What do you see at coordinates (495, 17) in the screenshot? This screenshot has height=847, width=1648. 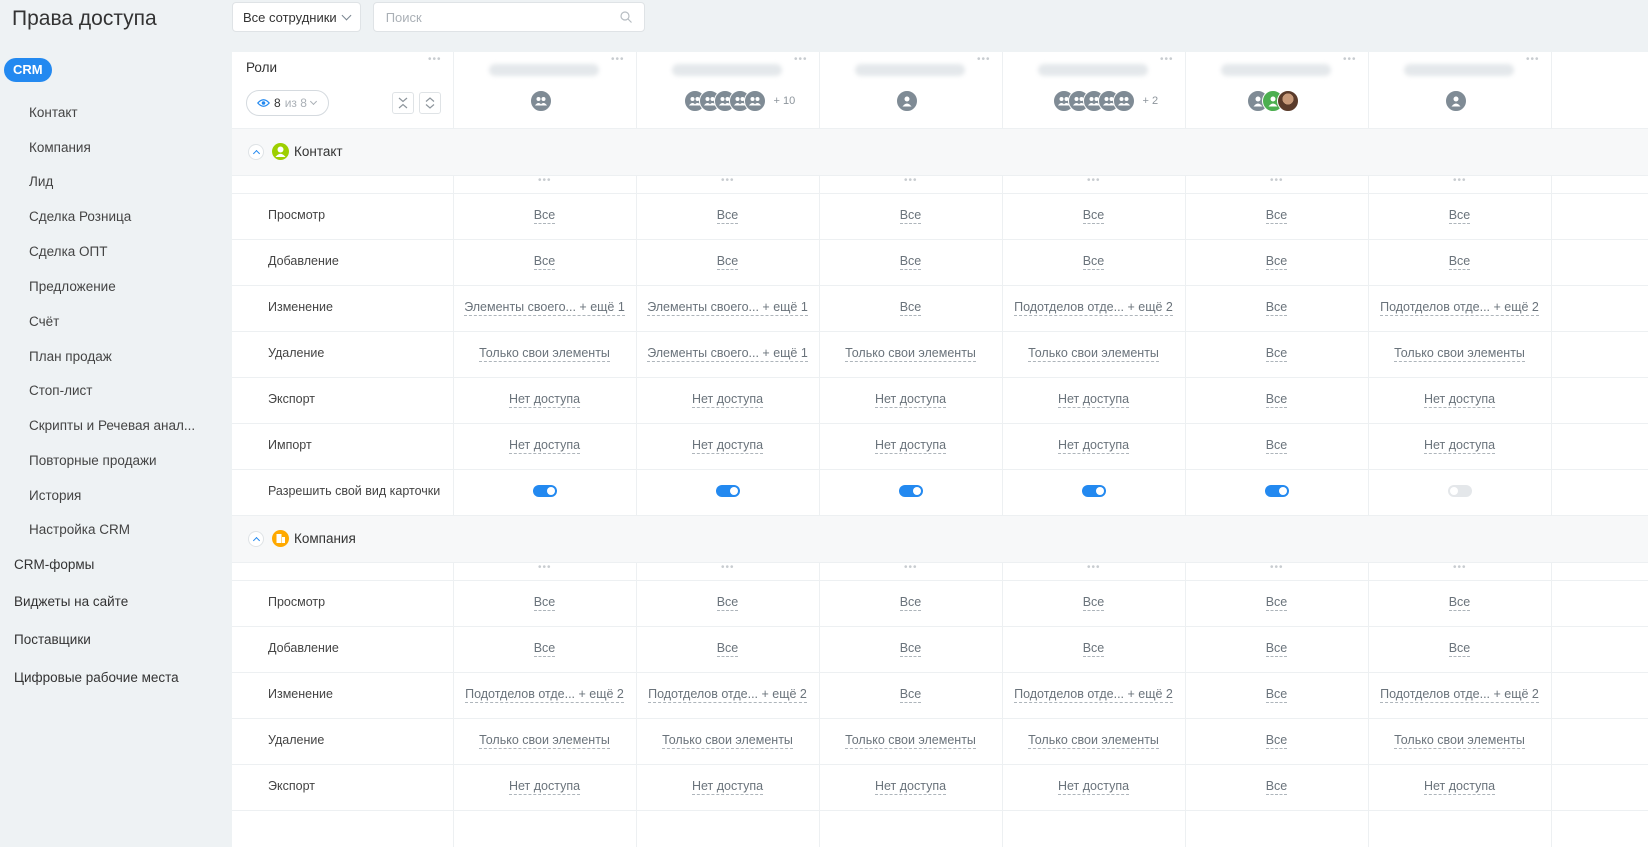 I see `search-input` at bounding box center [495, 17].